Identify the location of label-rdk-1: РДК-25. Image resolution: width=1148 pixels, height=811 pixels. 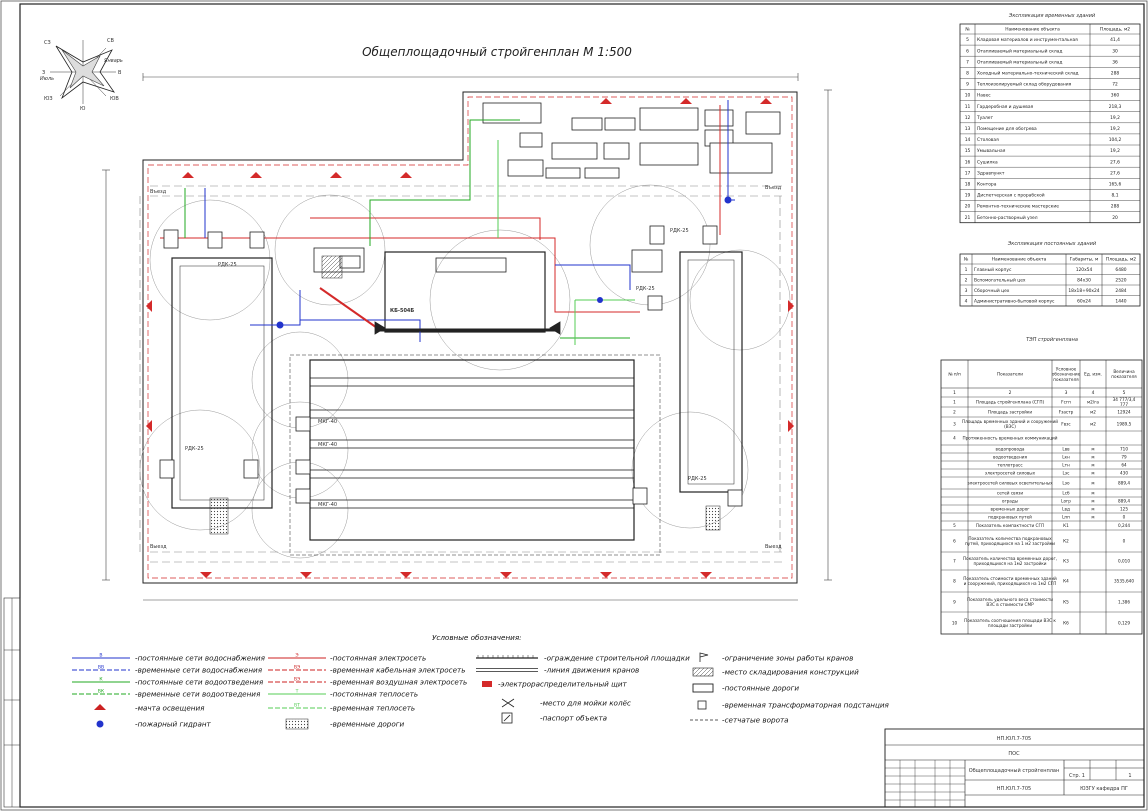
(227, 265).